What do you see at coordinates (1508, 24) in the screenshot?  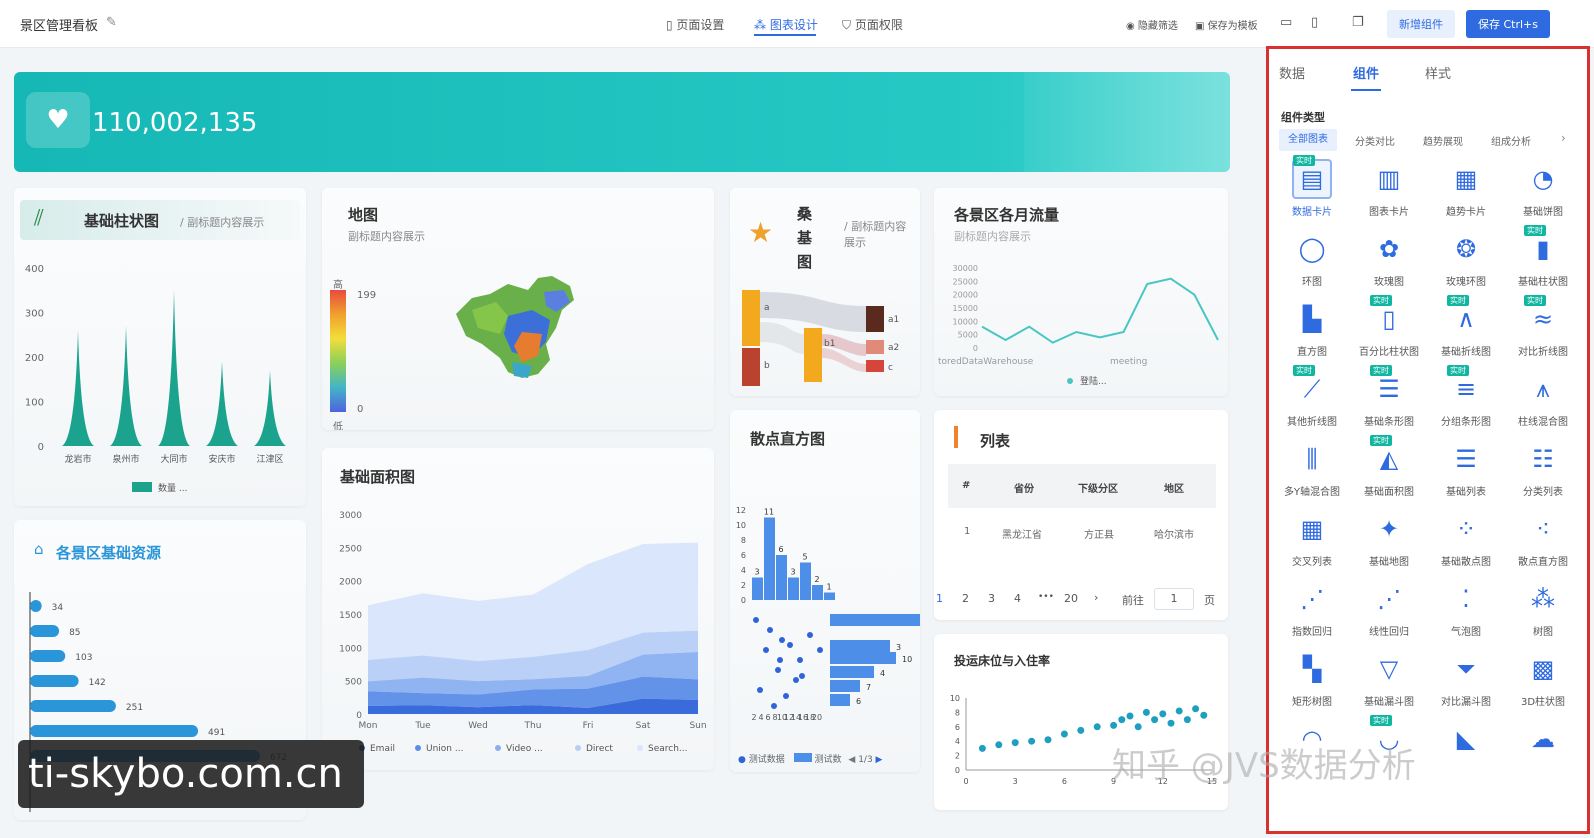 I see `save-button: 保存 Ctrl+s` at bounding box center [1508, 24].